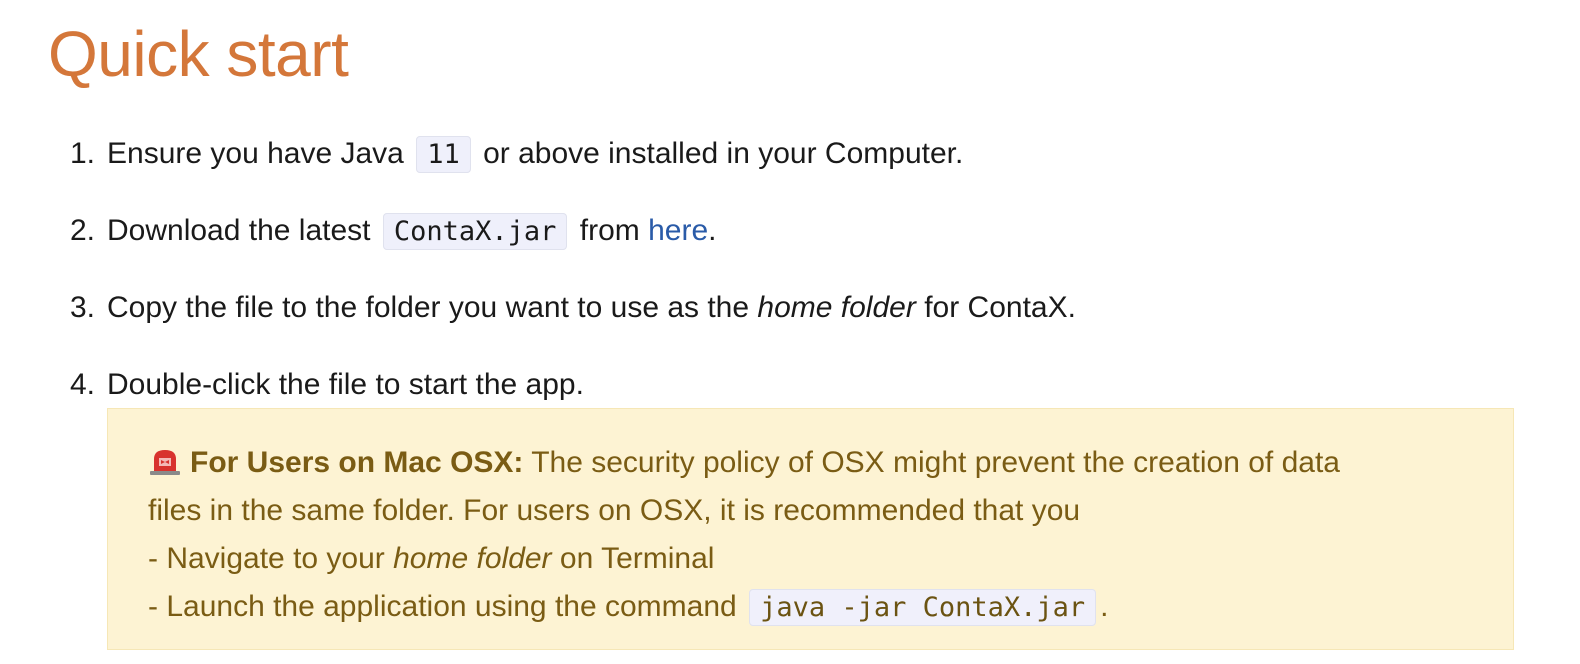  I want to click on step-number: 4., so click(83, 384).